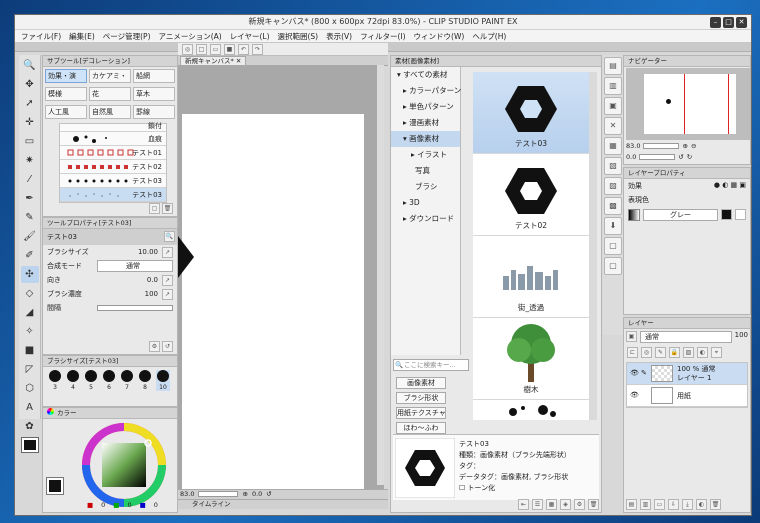 The image size is (760, 523). Describe the element at coordinates (127, 380) in the screenshot. I see `brush-size-preset: 7` at that location.